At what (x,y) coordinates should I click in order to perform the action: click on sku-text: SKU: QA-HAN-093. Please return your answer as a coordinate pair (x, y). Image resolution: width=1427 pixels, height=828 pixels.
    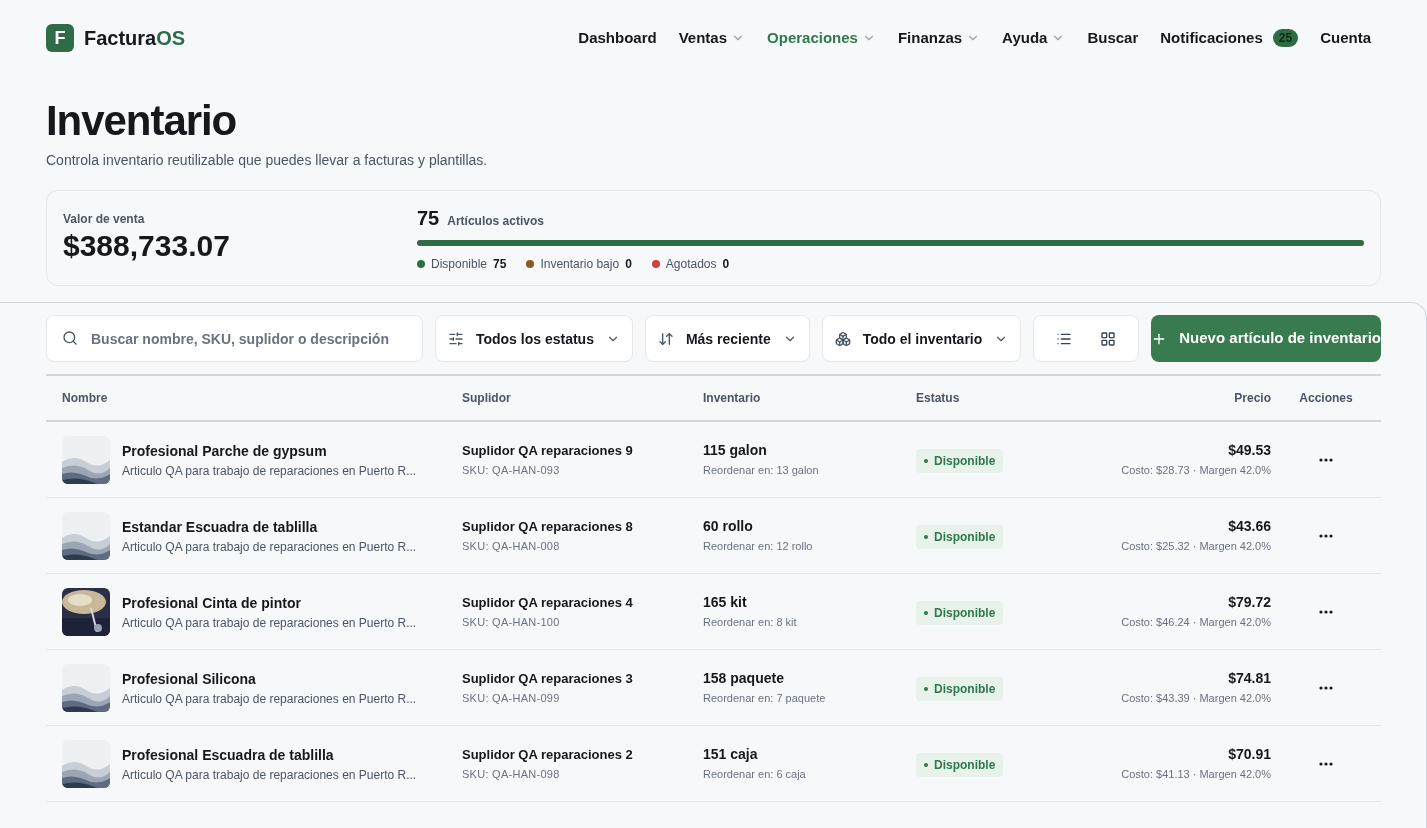
    Looking at the image, I should click on (511, 470).